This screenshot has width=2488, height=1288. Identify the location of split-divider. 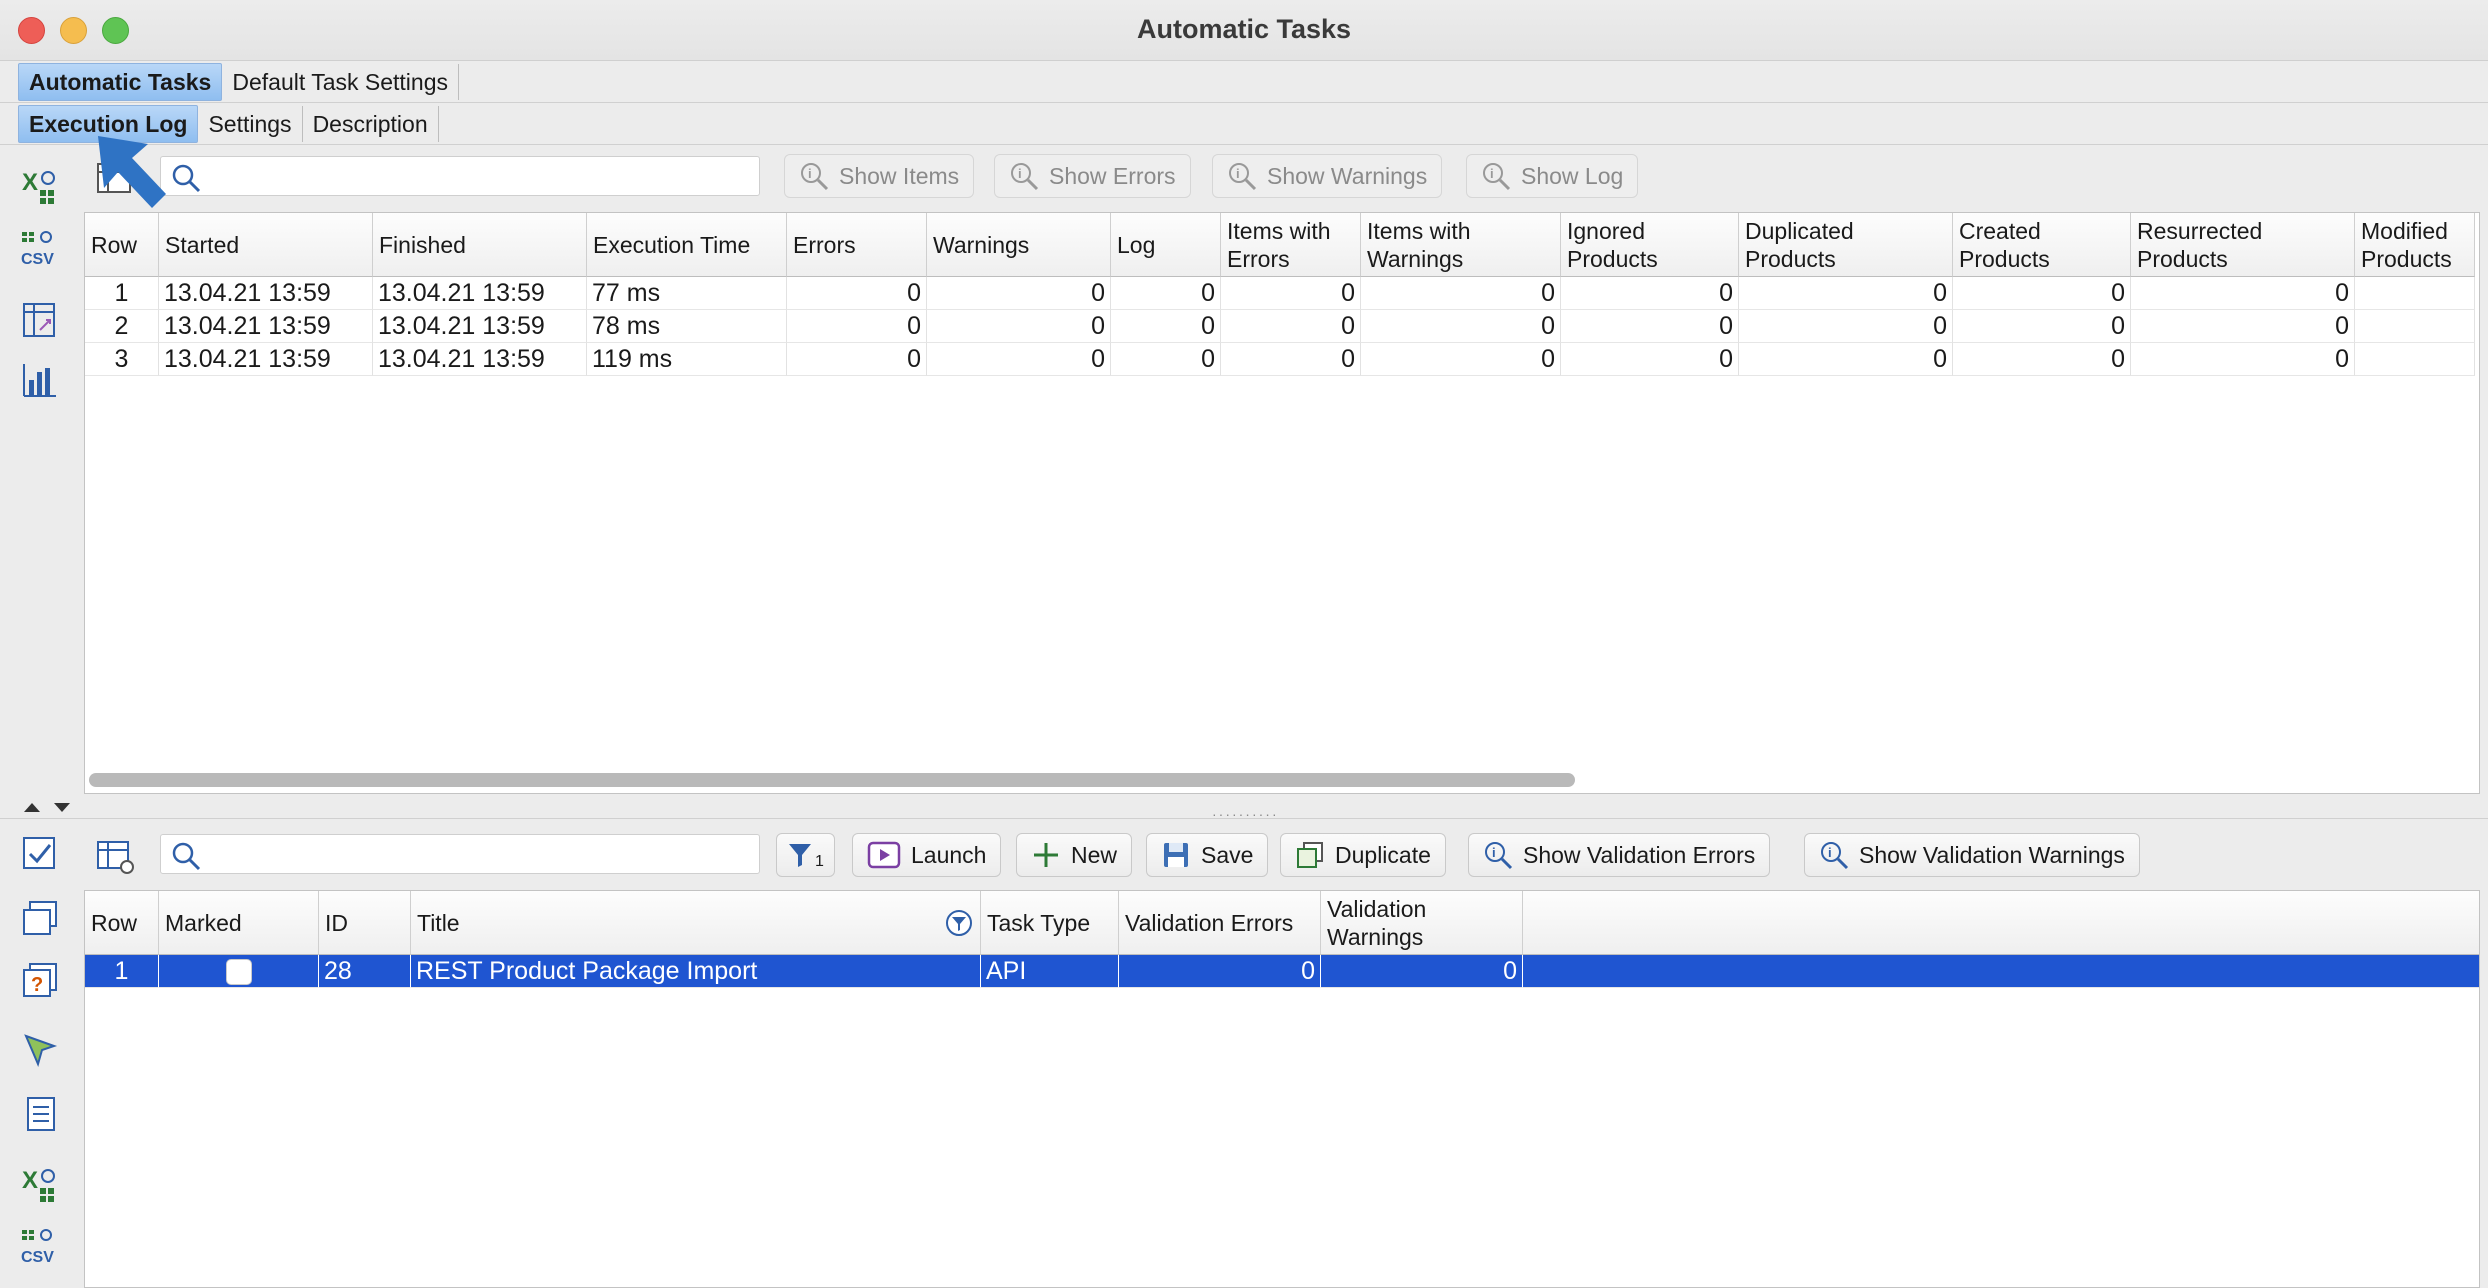
(1244, 818).